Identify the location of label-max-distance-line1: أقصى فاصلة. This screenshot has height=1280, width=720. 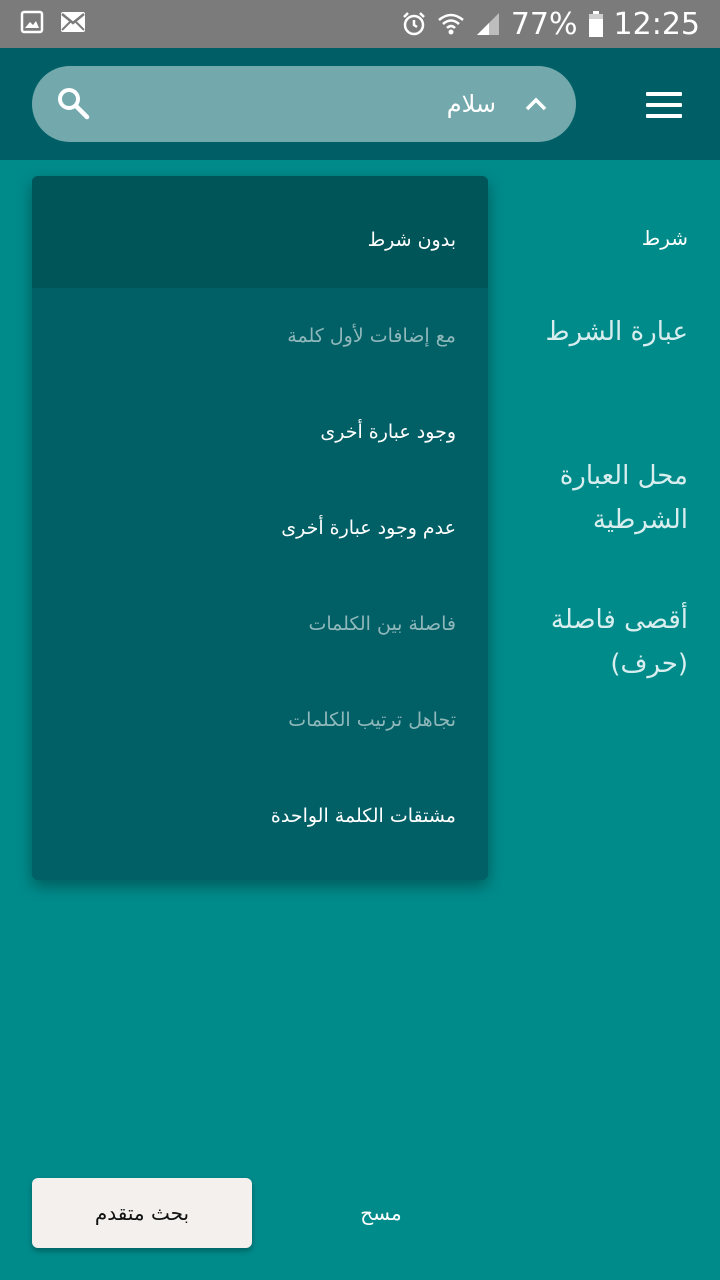
(619, 620).